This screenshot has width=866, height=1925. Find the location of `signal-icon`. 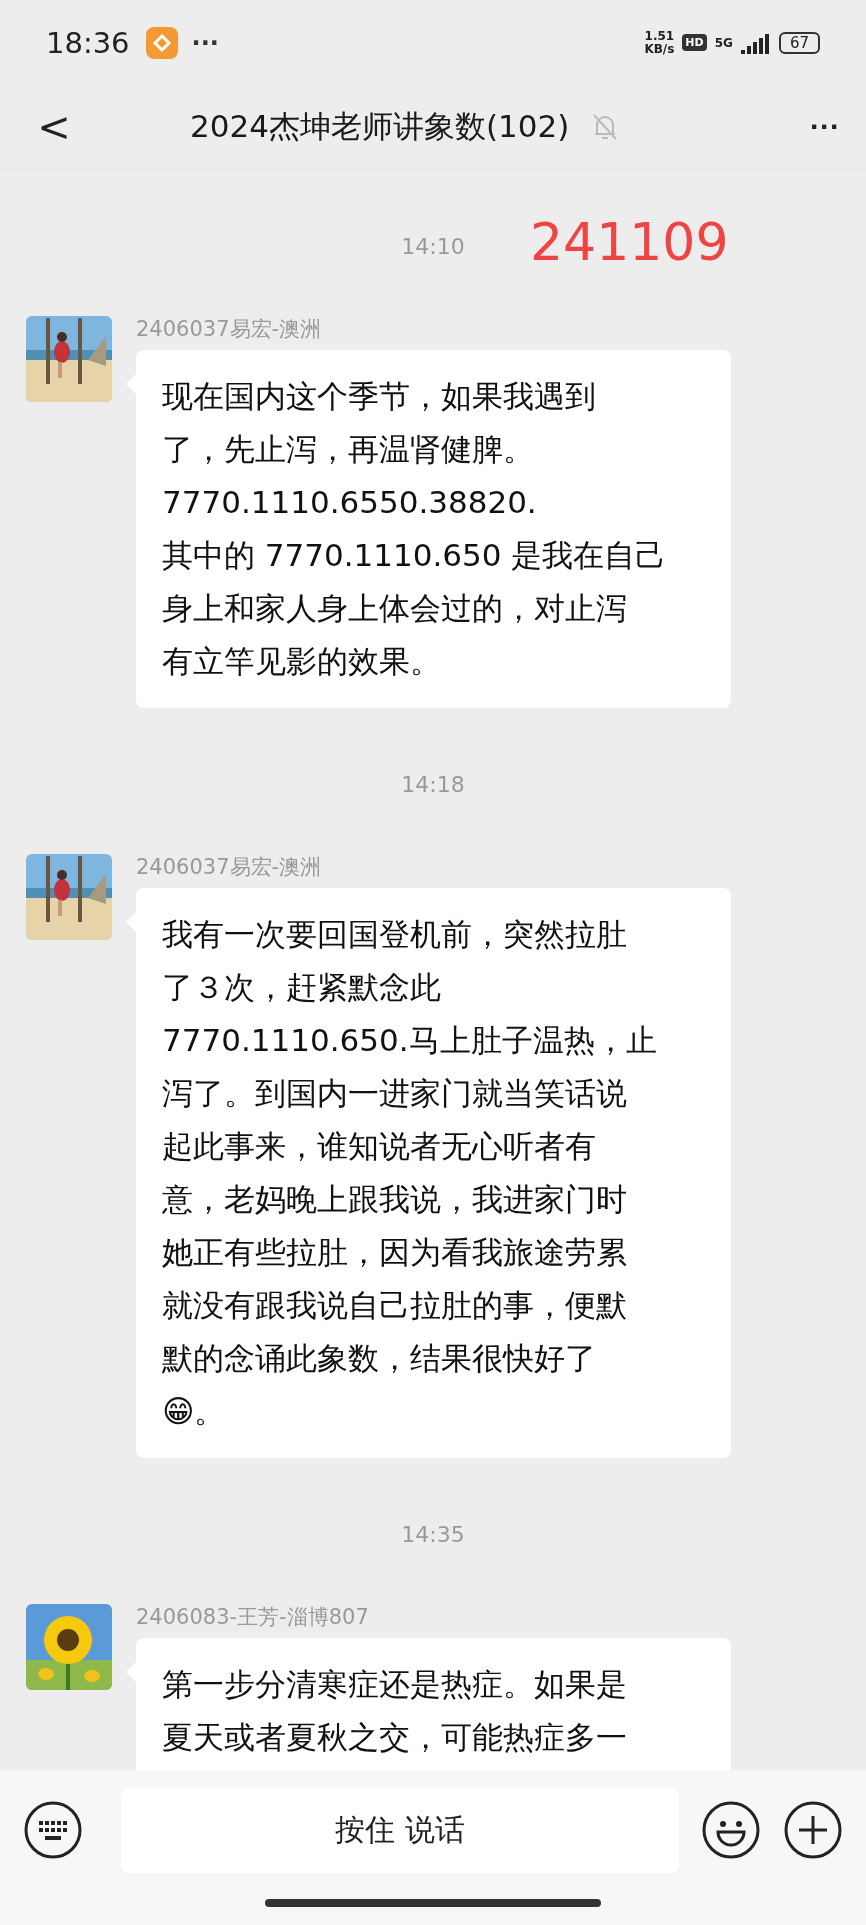

signal-icon is located at coordinates (755, 42).